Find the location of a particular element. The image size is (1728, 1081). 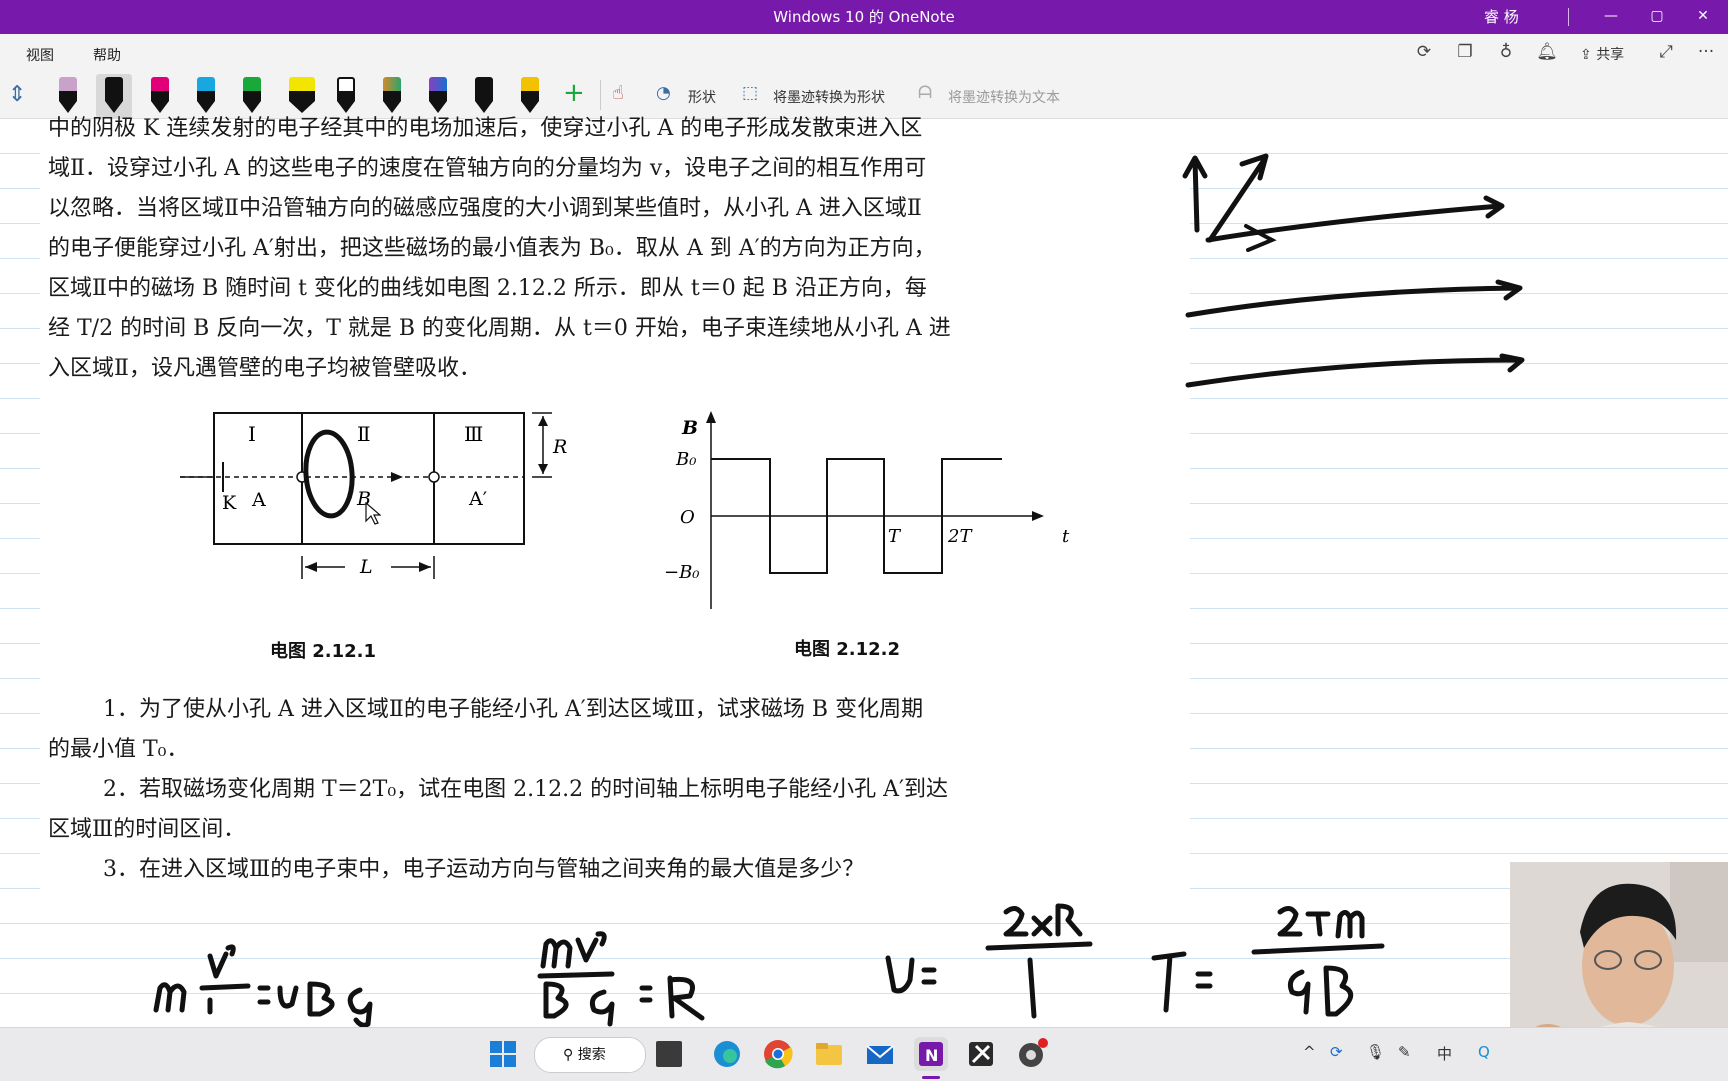

question-3: 3．在进入区域Ⅲ的电子束中，电子运动方向与管轴之间夹角的最大值是多少？ is located at coordinates (484, 869).